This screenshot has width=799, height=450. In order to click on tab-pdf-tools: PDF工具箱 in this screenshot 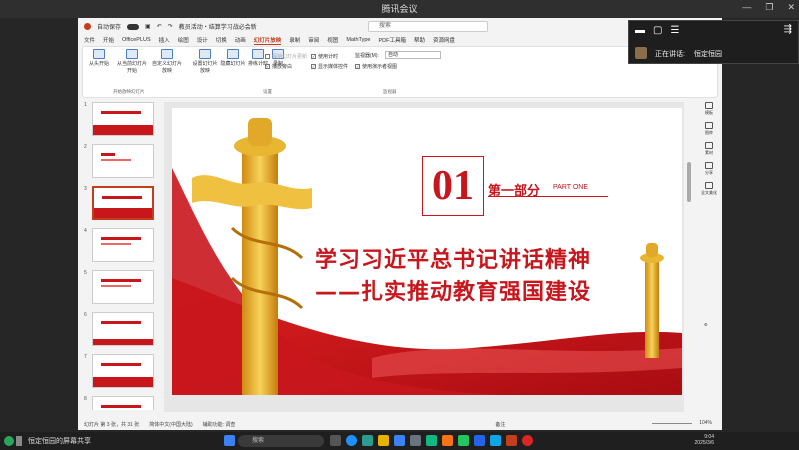, I will do `click(392, 40)`.